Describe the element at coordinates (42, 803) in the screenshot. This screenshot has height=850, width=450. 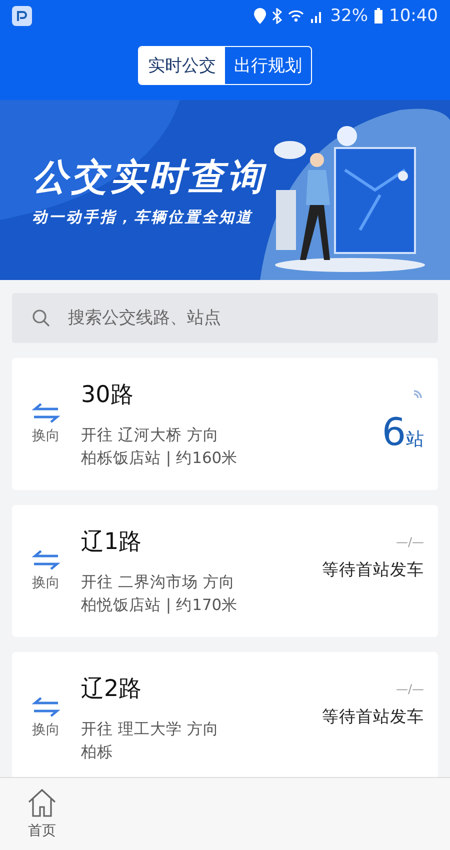
I see `home-icon` at that location.